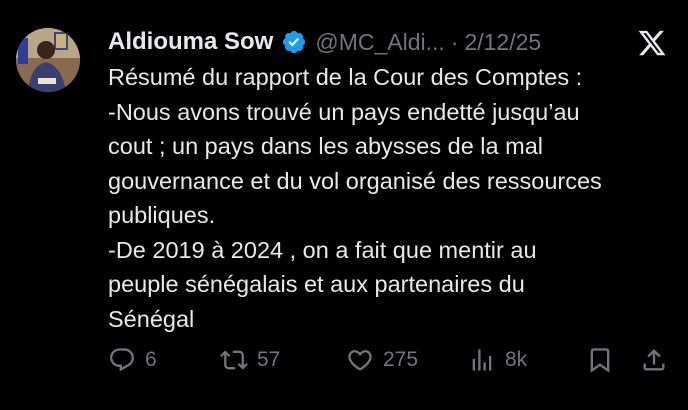  I want to click on reply-button: 6, so click(132, 360).